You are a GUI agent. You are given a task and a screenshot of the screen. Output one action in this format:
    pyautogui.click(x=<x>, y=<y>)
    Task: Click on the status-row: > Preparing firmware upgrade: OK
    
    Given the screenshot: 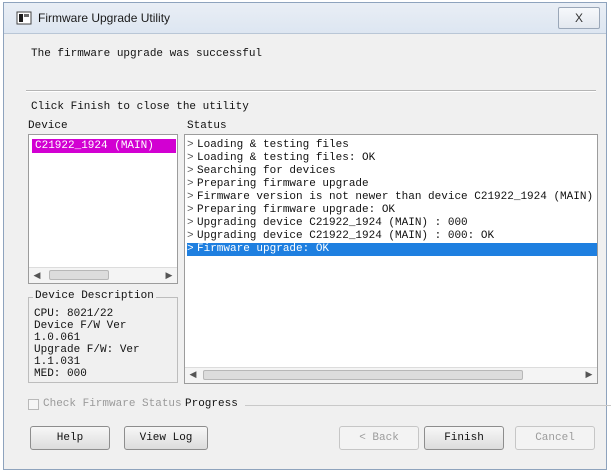 What is the action you would take?
    pyautogui.click(x=291, y=210)
    